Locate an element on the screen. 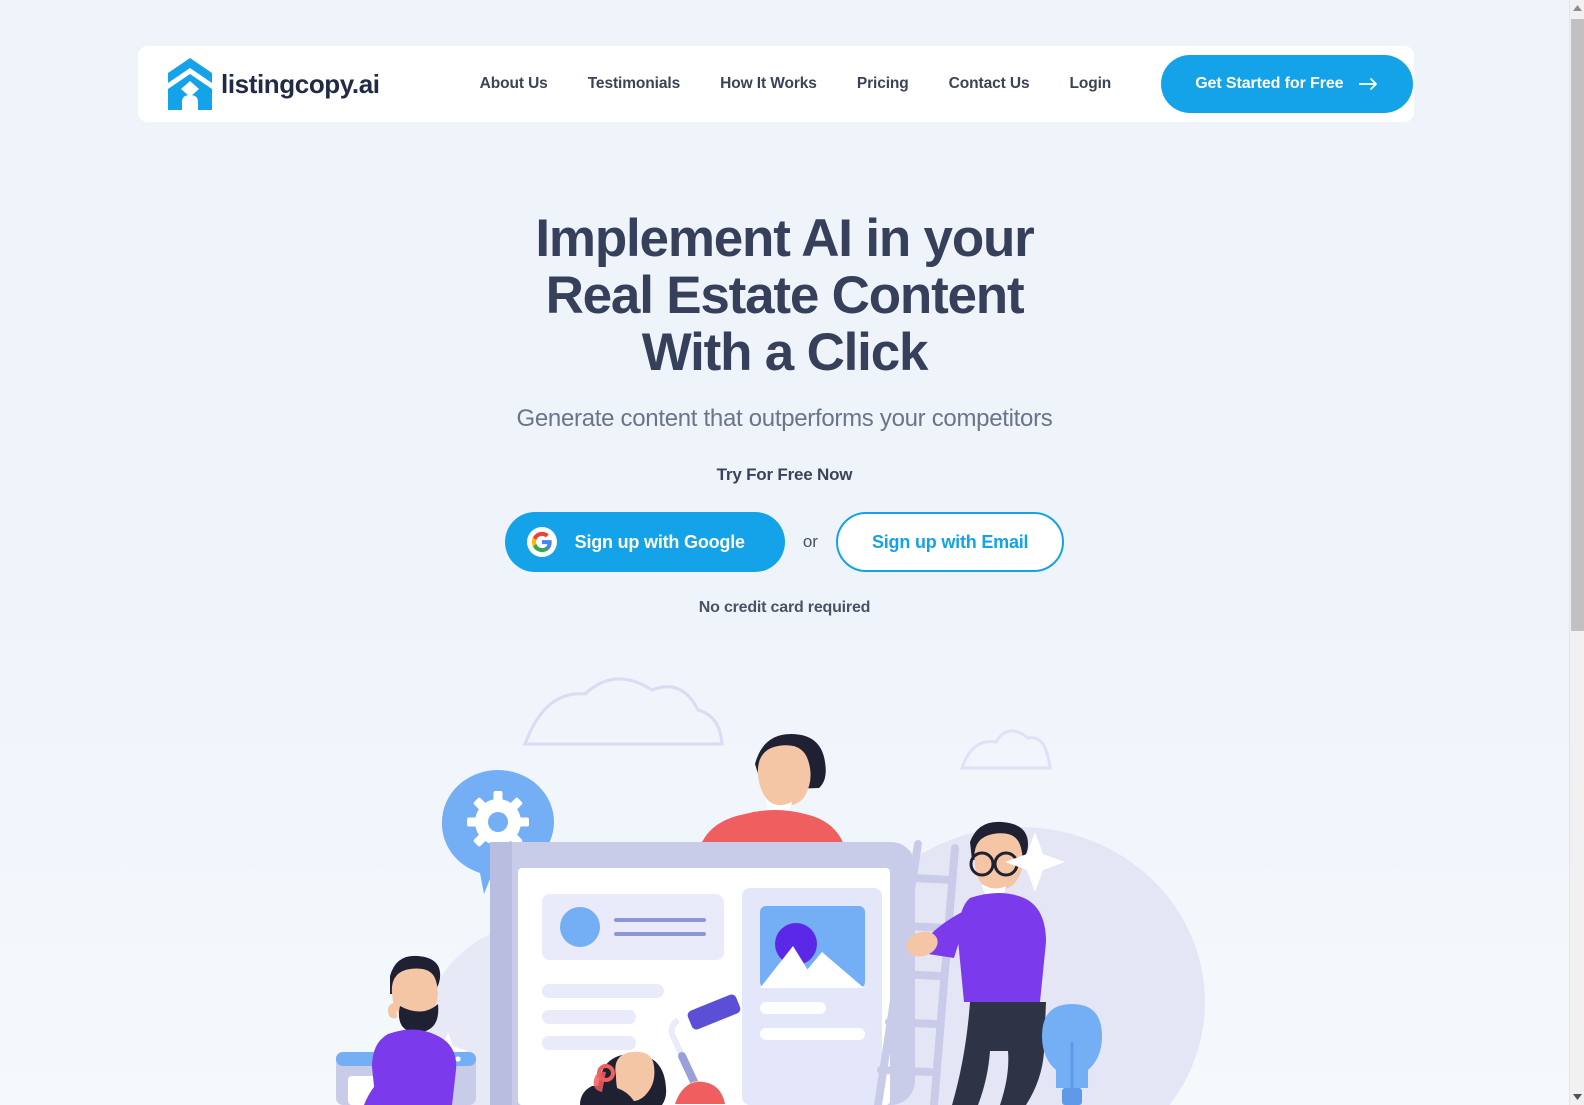 This screenshot has height=1105, width=1584. headline-line-3: With a Click is located at coordinates (785, 352).